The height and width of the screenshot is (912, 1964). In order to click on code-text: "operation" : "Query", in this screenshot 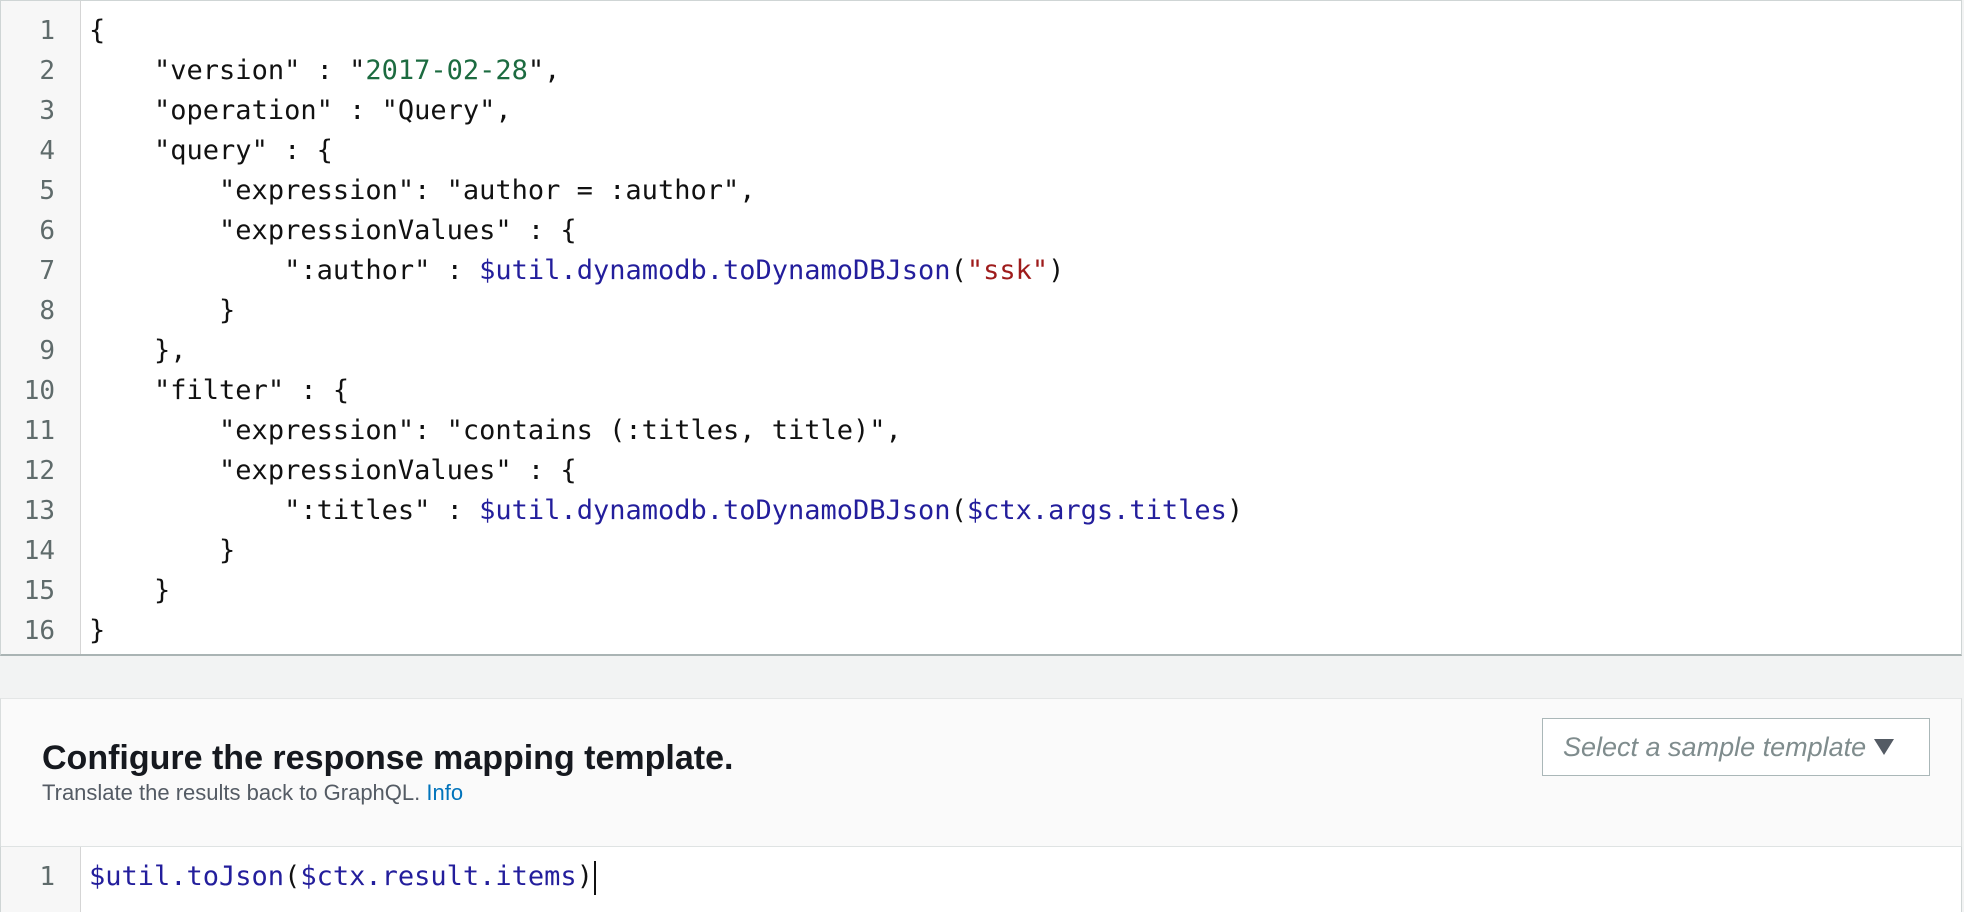, I will do `click(300, 111)`.